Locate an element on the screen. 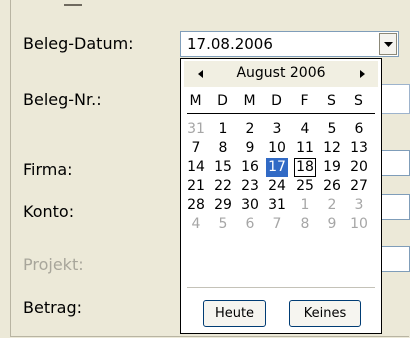 This screenshot has height=338, width=410. weekday-label: F is located at coordinates (305, 101).